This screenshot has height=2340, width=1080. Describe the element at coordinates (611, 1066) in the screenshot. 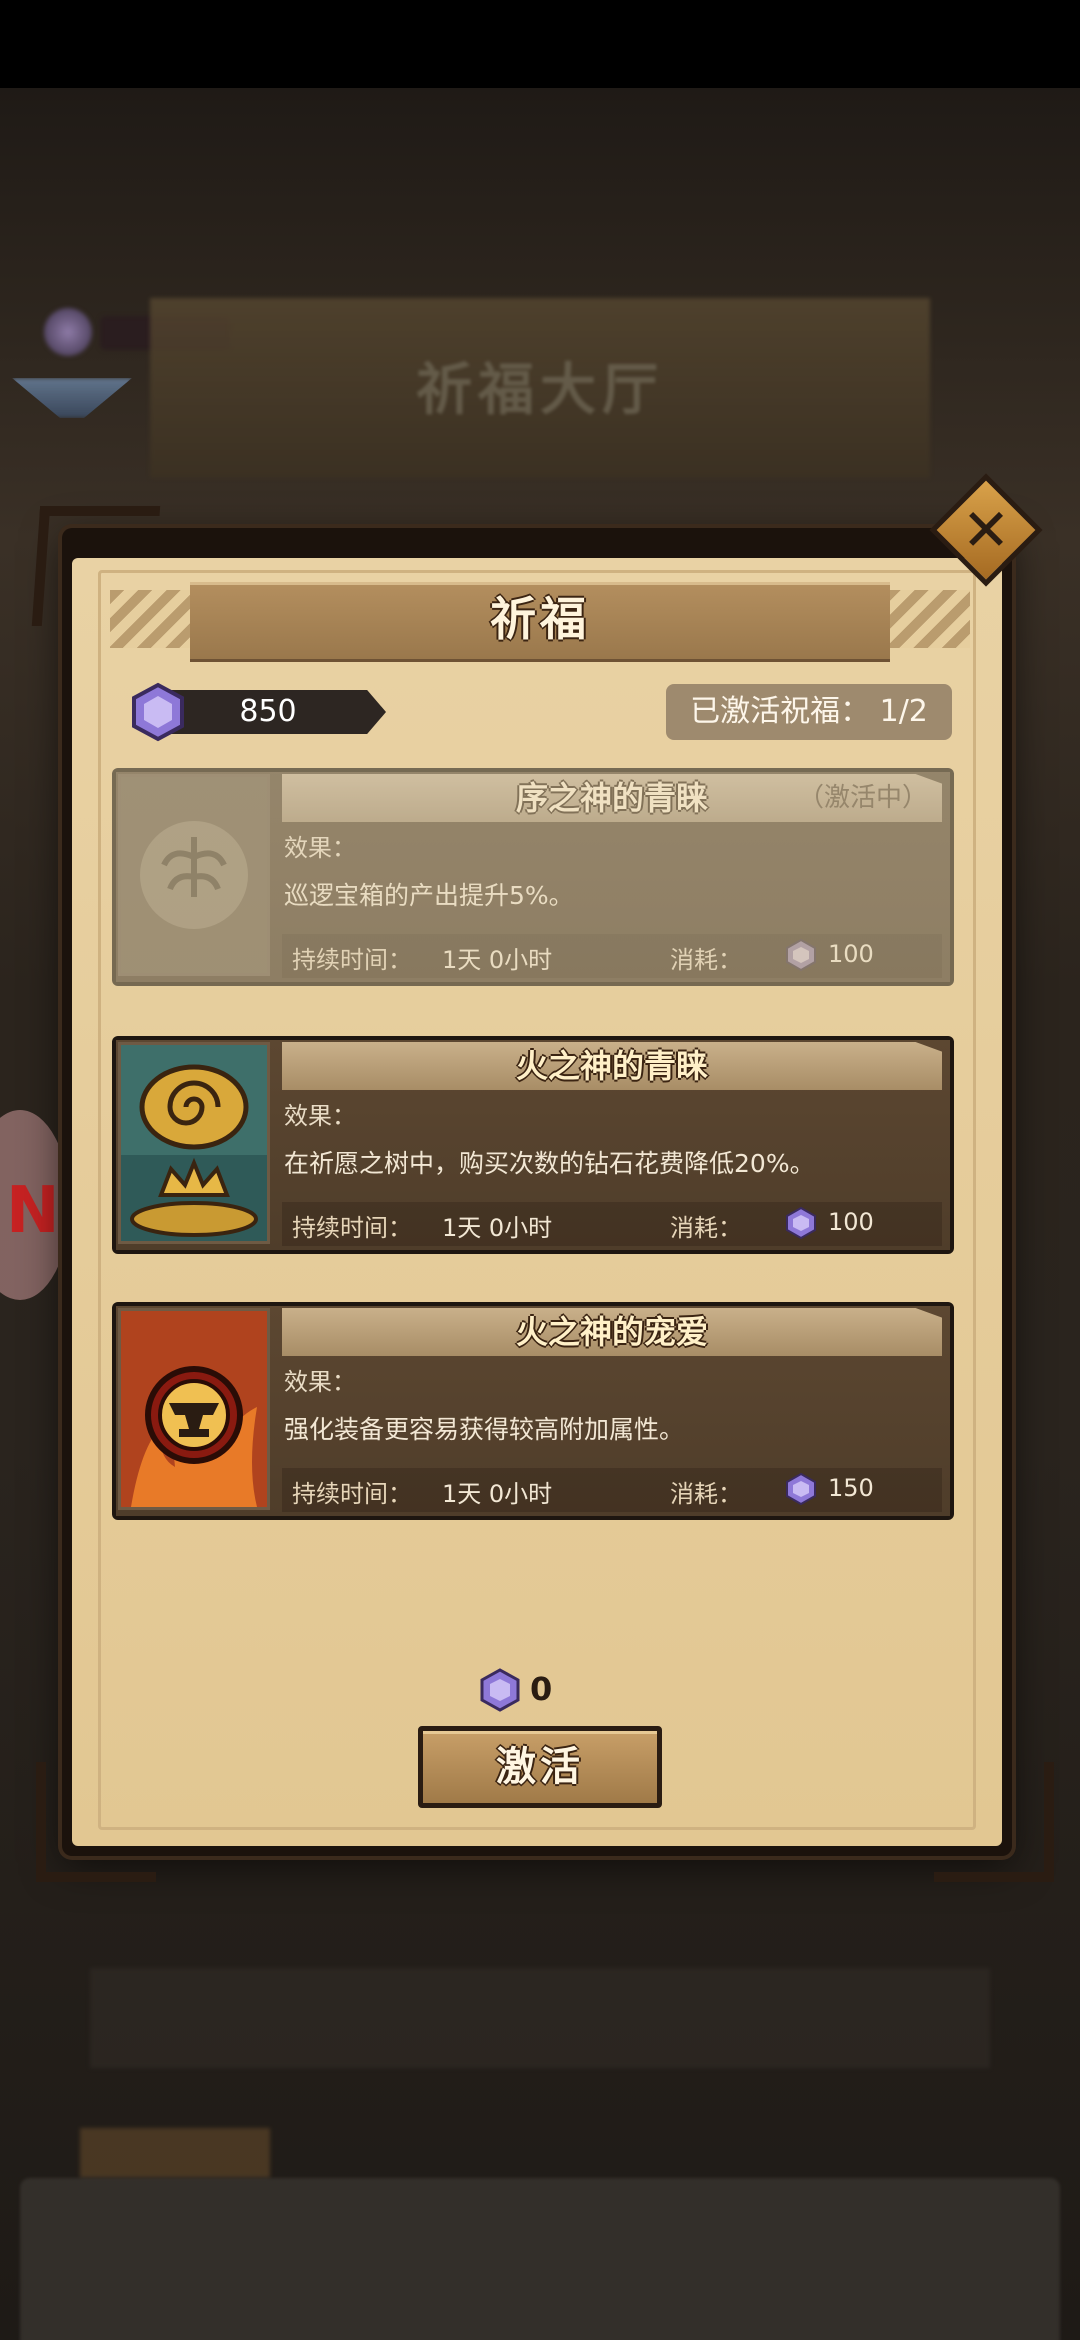

I see `blessing-name: 火之神的青睐` at that location.